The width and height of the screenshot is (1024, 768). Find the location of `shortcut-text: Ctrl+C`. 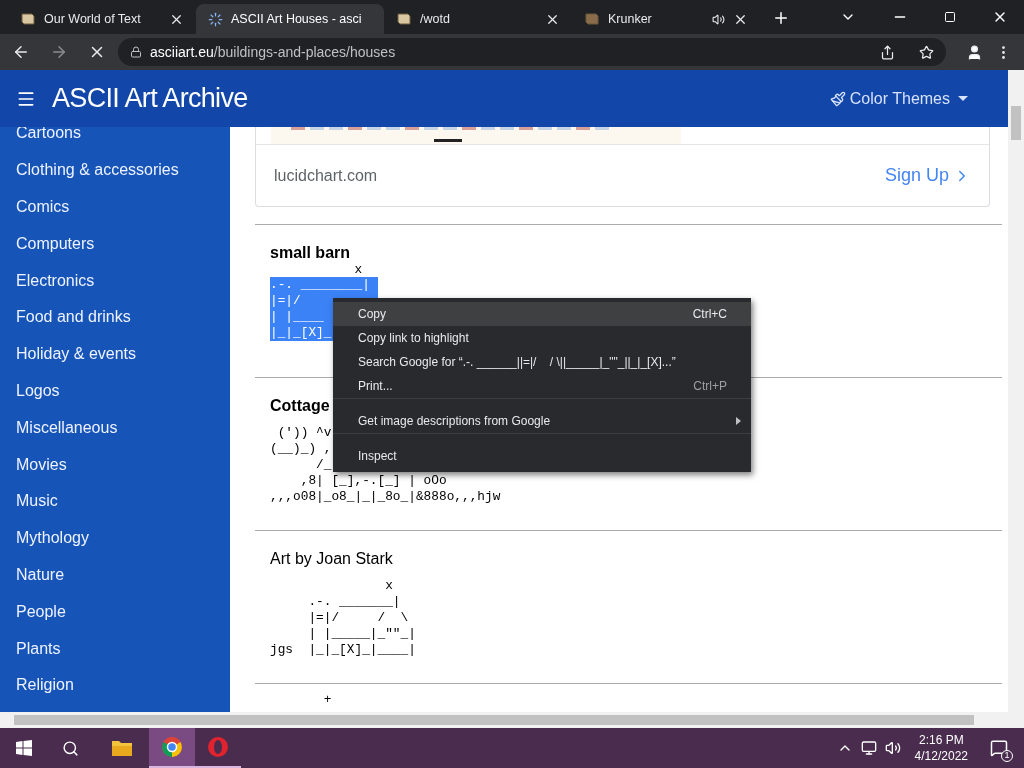

shortcut-text: Ctrl+C is located at coordinates (710, 314).